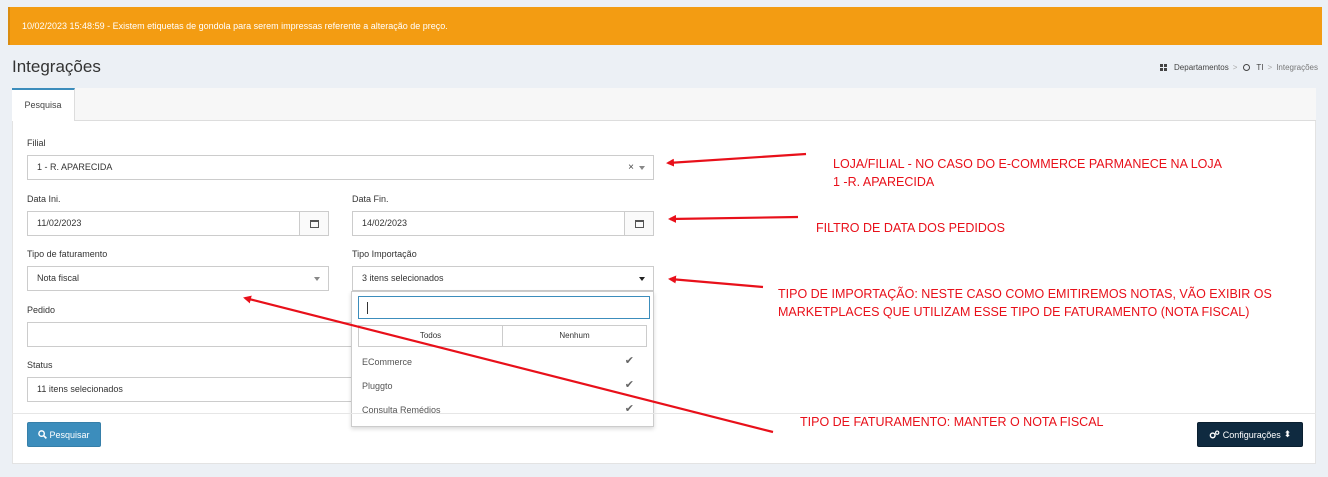  I want to click on arrow-importacao, so click(716, 282).